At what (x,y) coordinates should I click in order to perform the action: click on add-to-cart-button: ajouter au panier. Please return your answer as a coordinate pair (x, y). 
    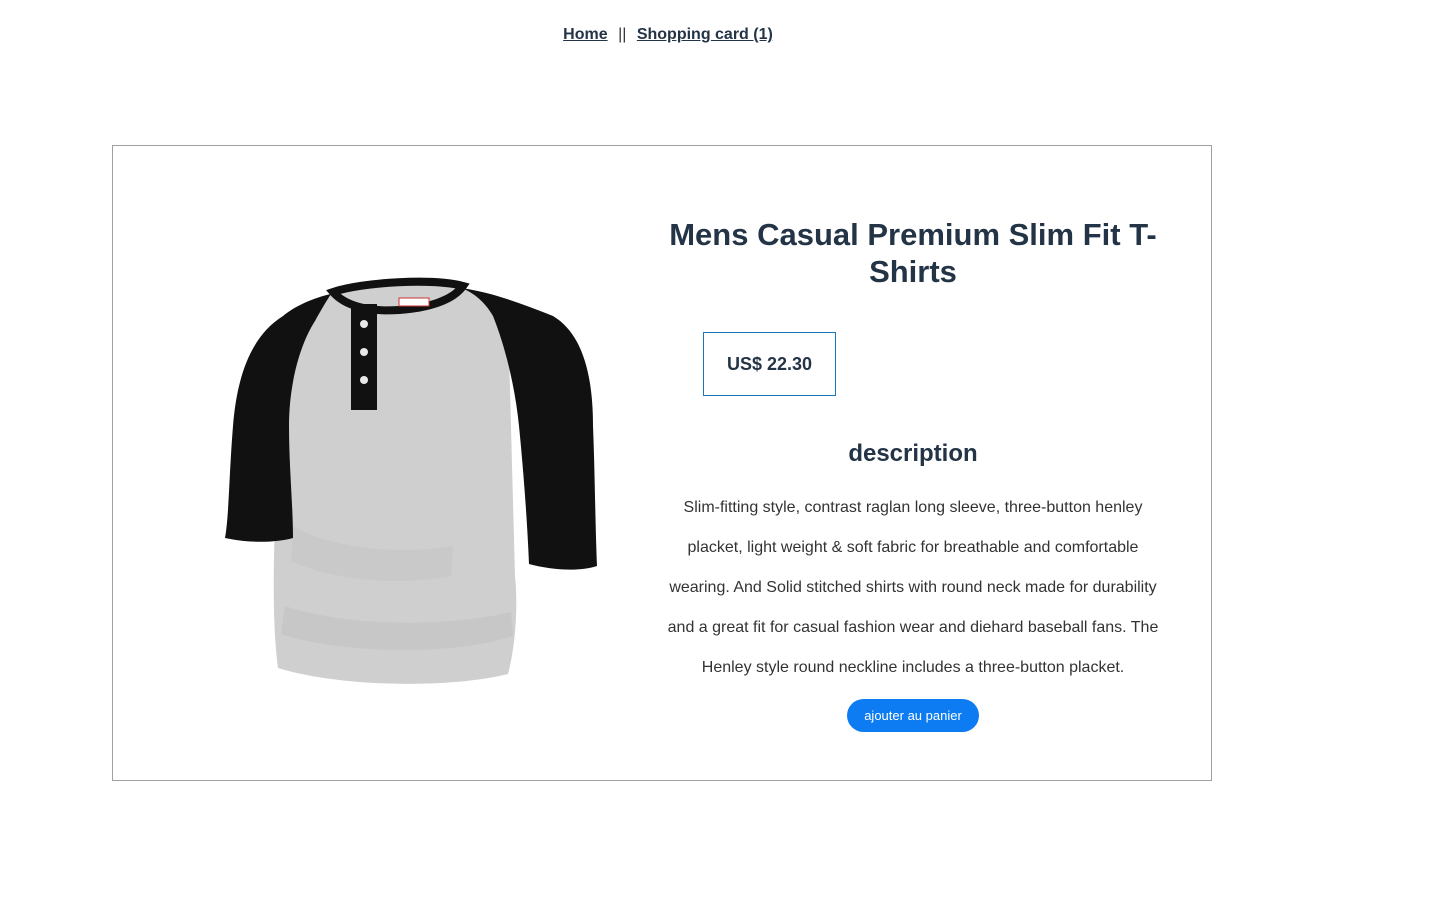
    Looking at the image, I should click on (913, 715).